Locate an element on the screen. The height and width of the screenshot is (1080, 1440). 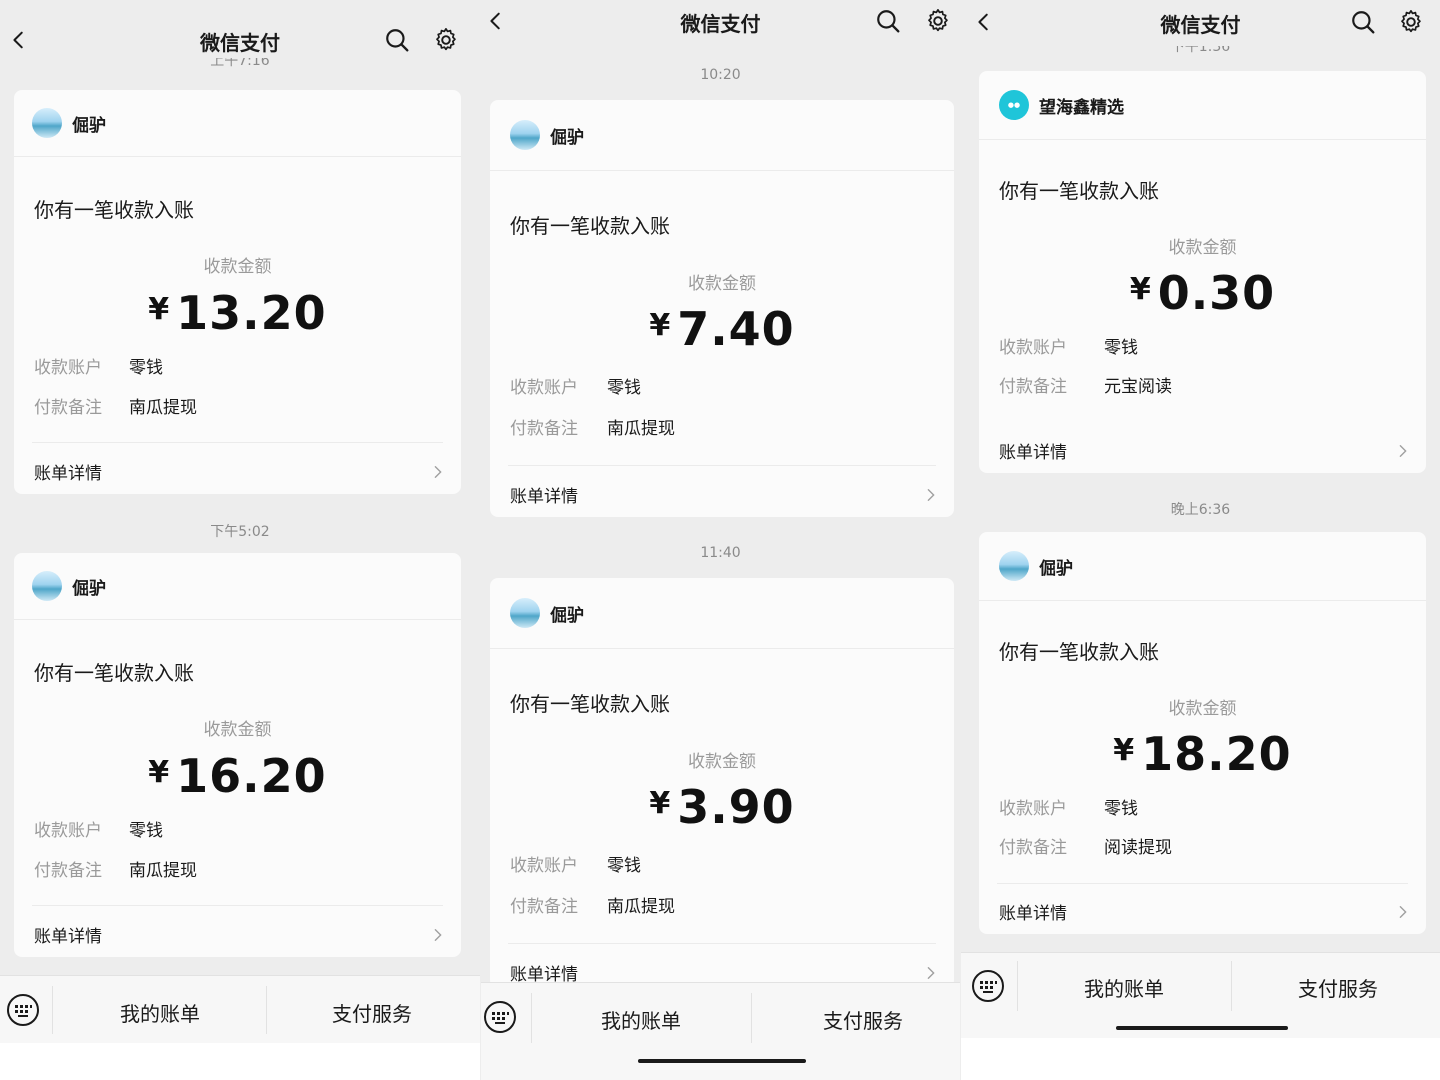
timestamp: 上午7:16 is located at coordinates (240, 63).